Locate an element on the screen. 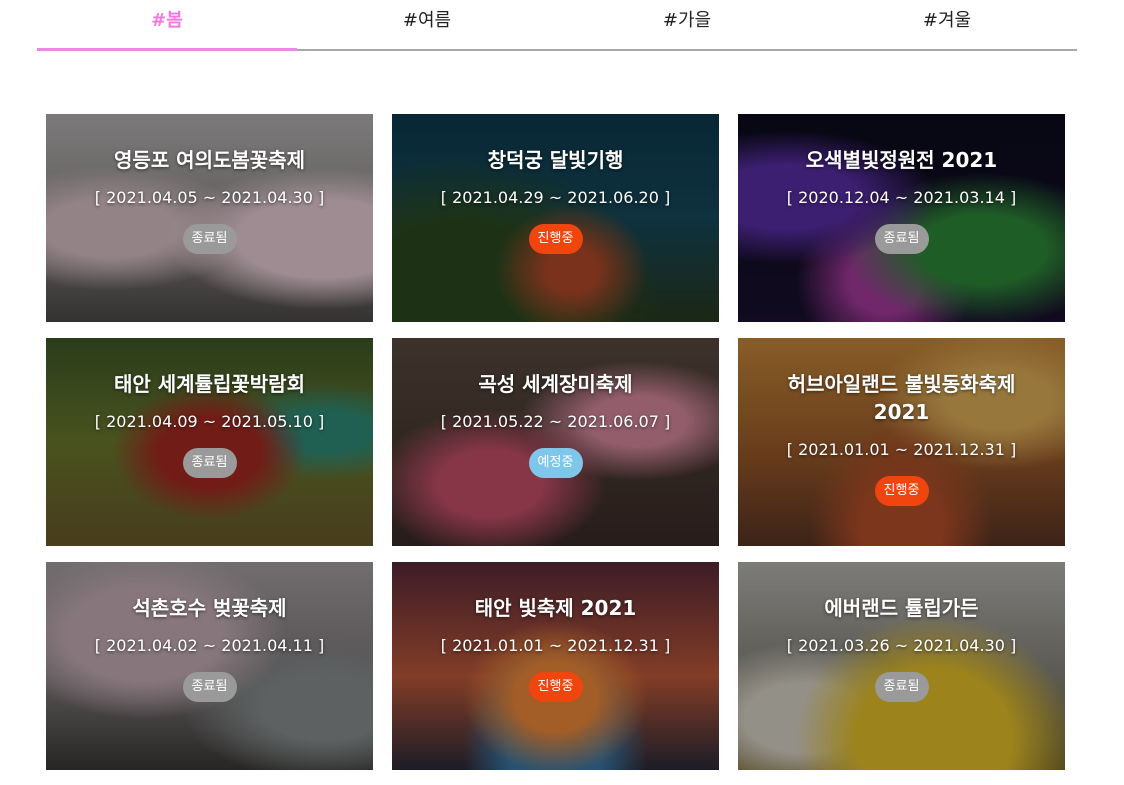 This screenshot has width=1124, height=785. status-badge: 예정중 is located at coordinates (555, 463).